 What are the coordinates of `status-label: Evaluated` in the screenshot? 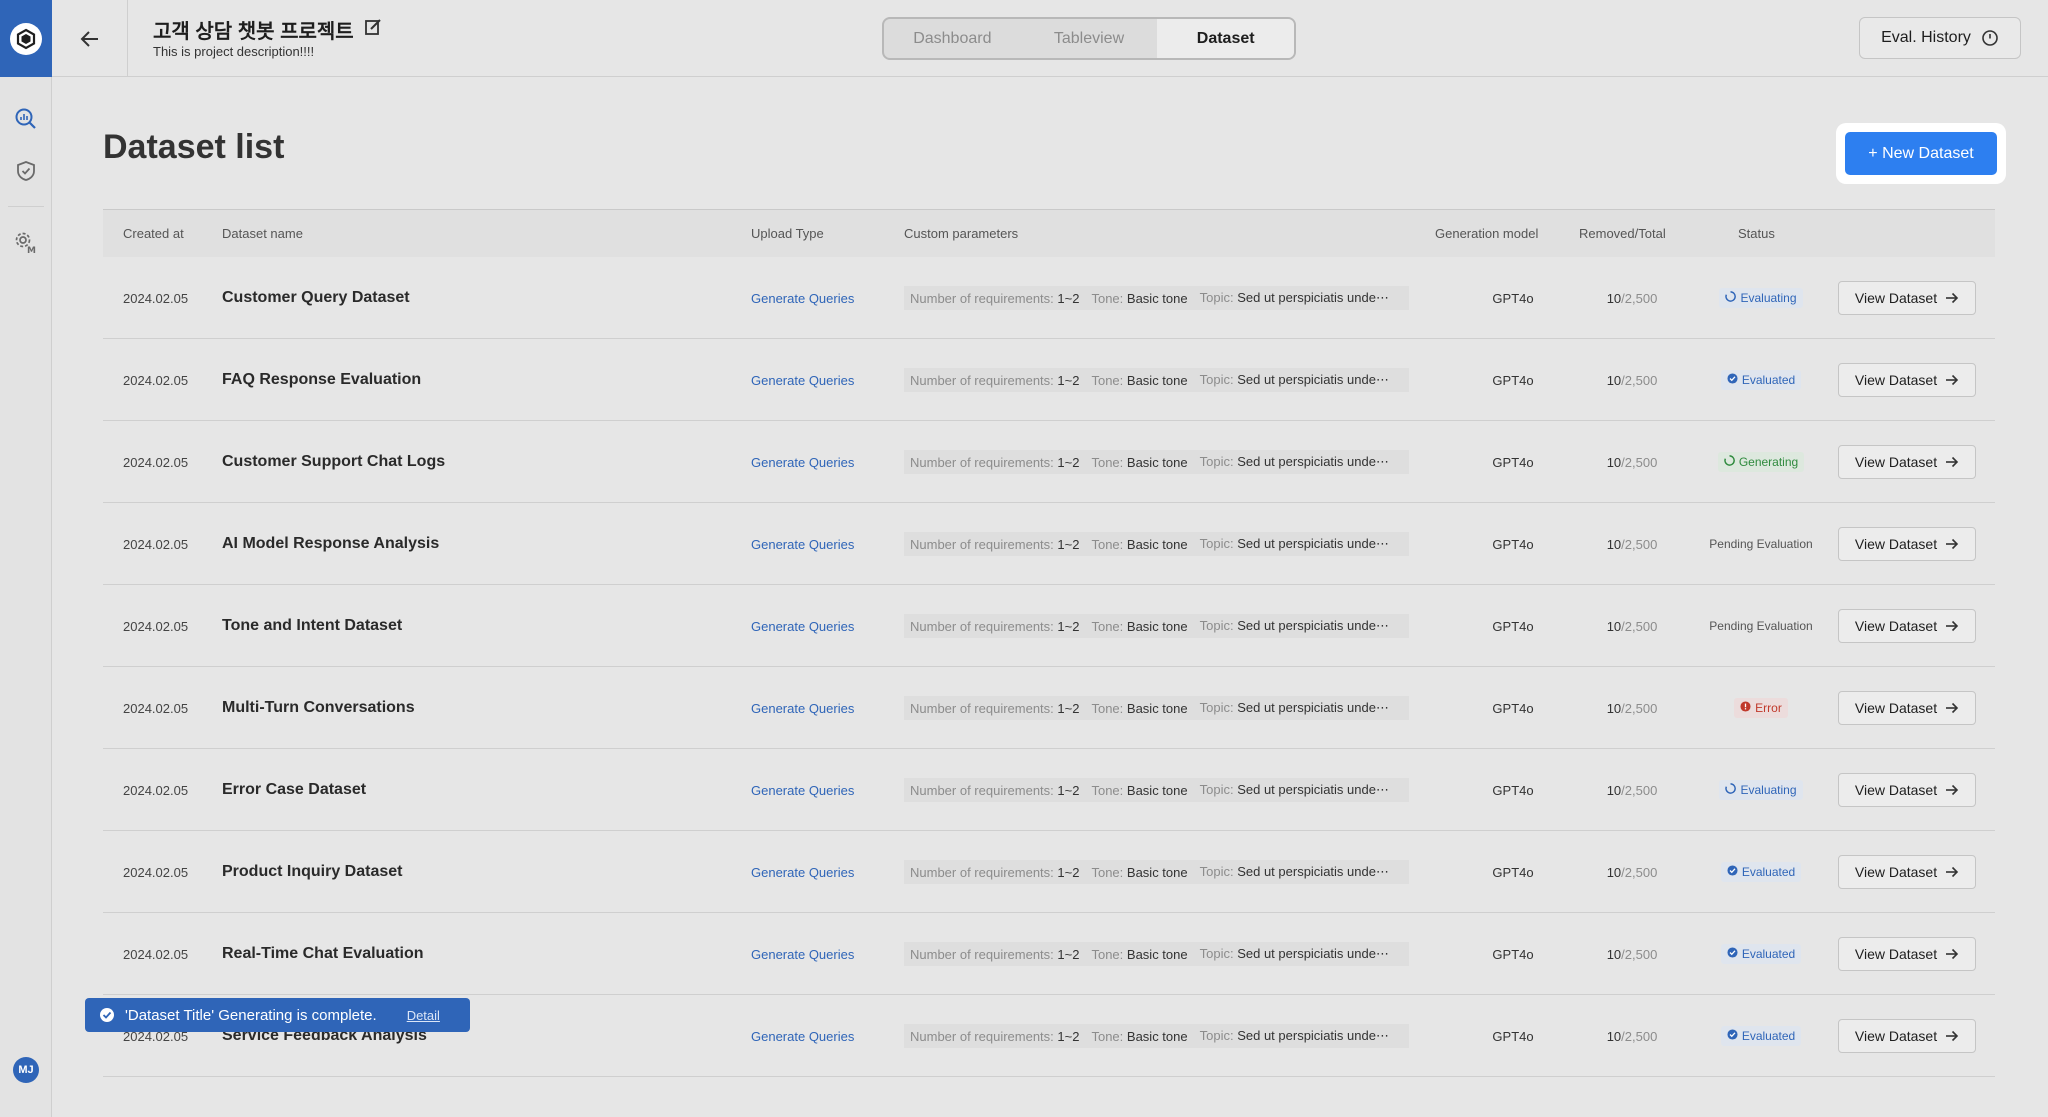 It's located at (1768, 872).